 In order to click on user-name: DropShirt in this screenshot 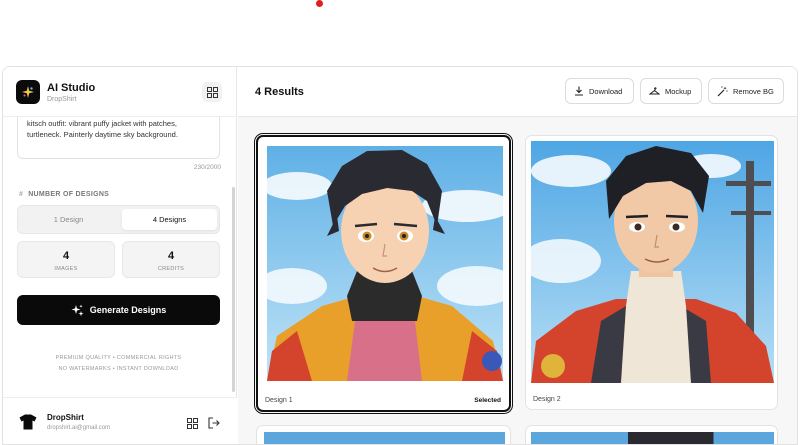, I will do `click(65, 417)`.